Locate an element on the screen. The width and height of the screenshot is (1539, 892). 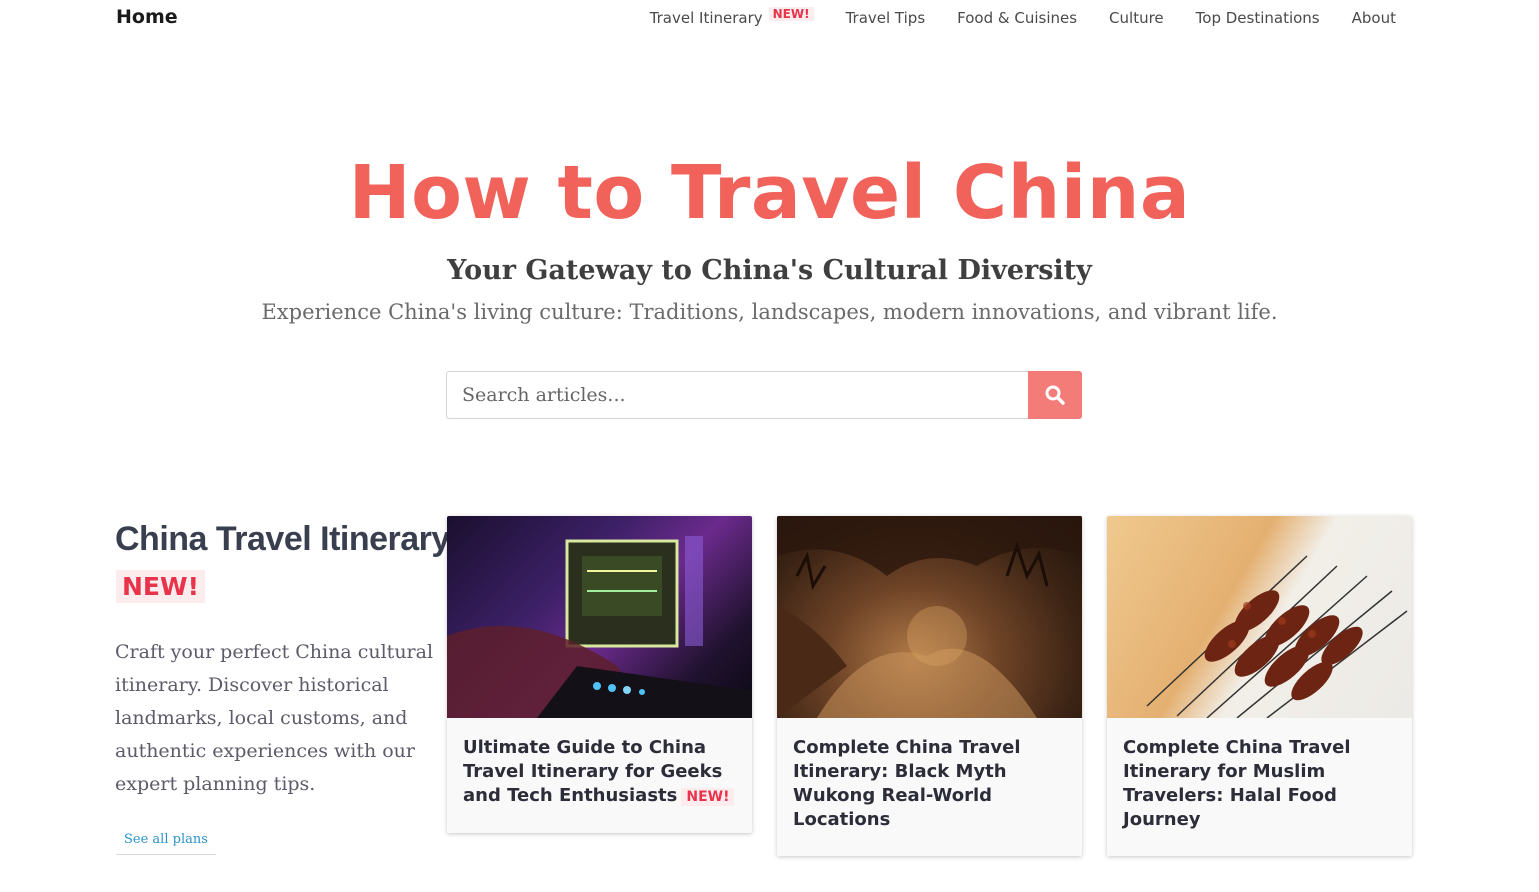
card-image-gaming-pc is located at coordinates (599, 617).